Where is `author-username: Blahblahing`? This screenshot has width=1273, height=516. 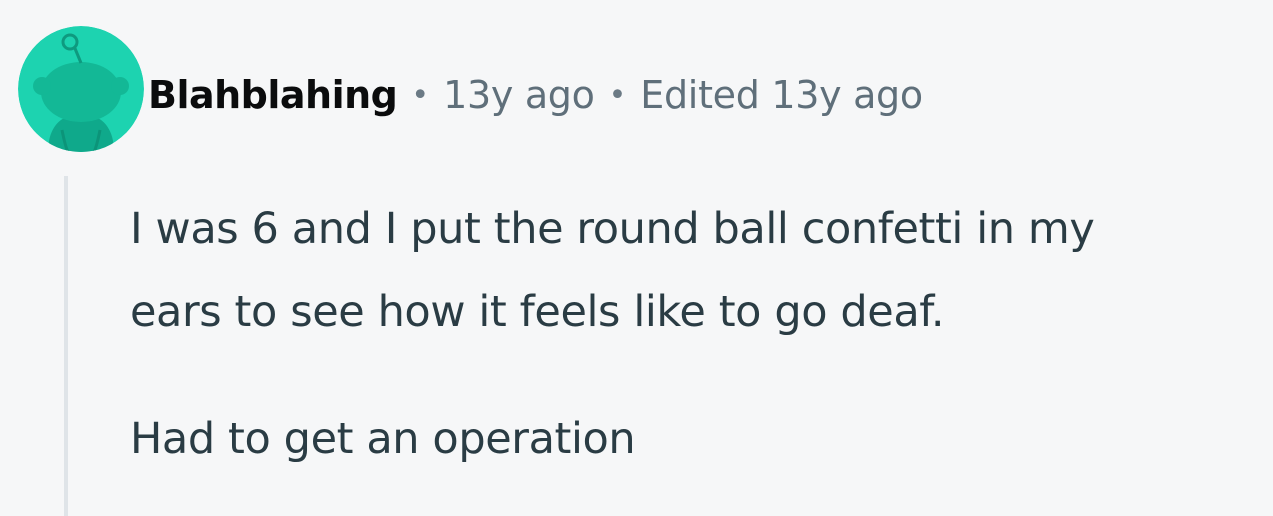
author-username: Blahblahing is located at coordinates (273, 95).